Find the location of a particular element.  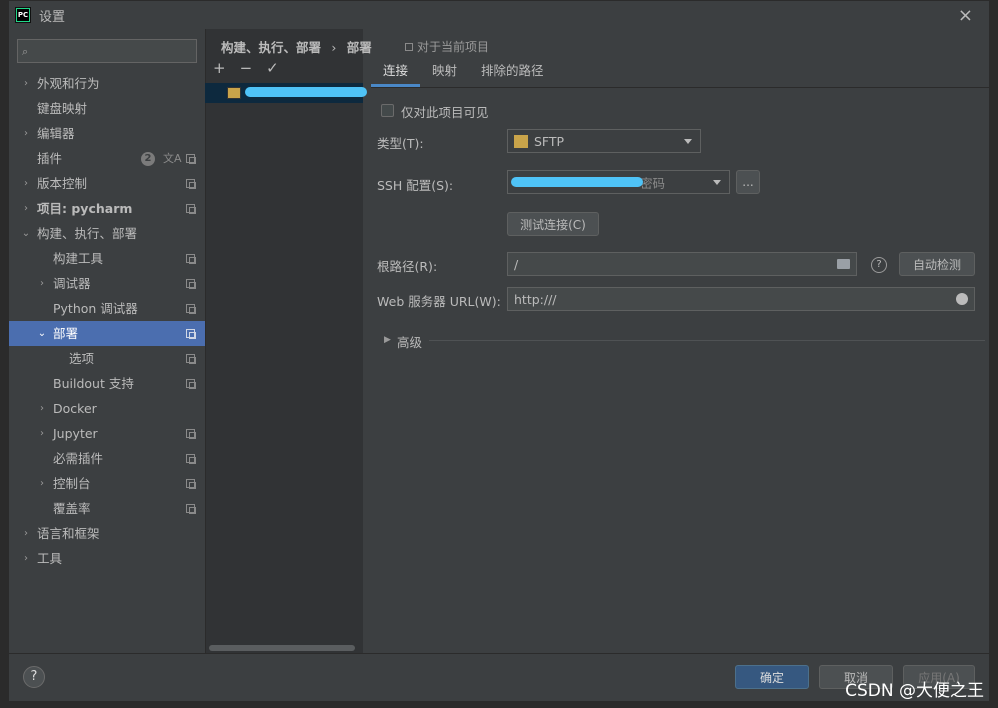

nav-item: 构建工具 is located at coordinates (107, 258).